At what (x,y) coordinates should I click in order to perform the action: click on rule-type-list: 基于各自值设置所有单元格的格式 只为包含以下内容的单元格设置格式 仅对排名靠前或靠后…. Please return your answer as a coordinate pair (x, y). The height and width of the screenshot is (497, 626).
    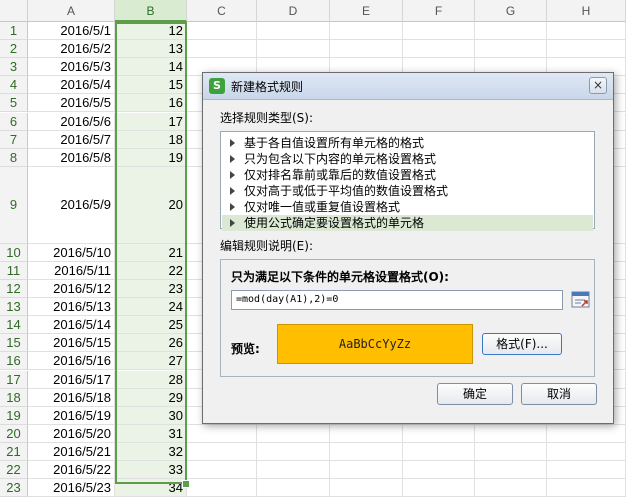
    Looking at the image, I should click on (407, 181).